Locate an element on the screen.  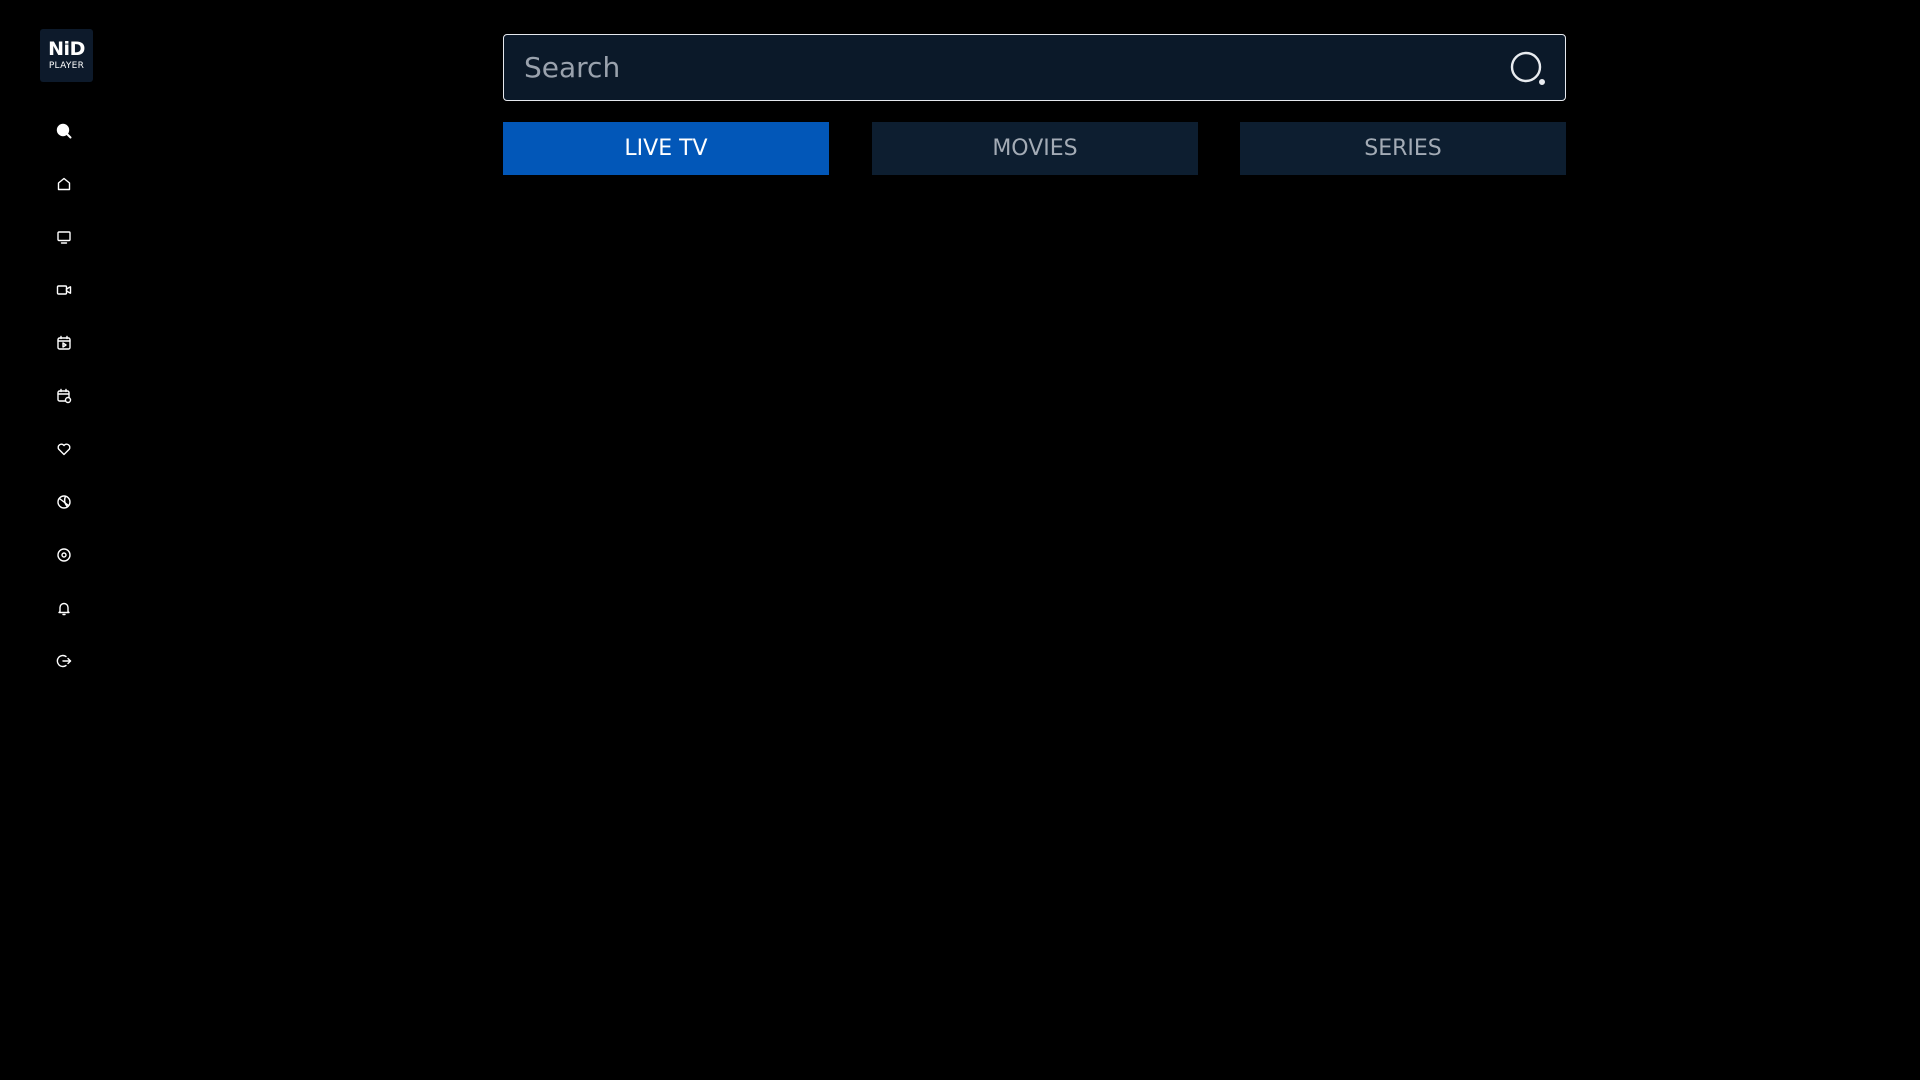
logo-text: NiD is located at coordinates (66, 49).